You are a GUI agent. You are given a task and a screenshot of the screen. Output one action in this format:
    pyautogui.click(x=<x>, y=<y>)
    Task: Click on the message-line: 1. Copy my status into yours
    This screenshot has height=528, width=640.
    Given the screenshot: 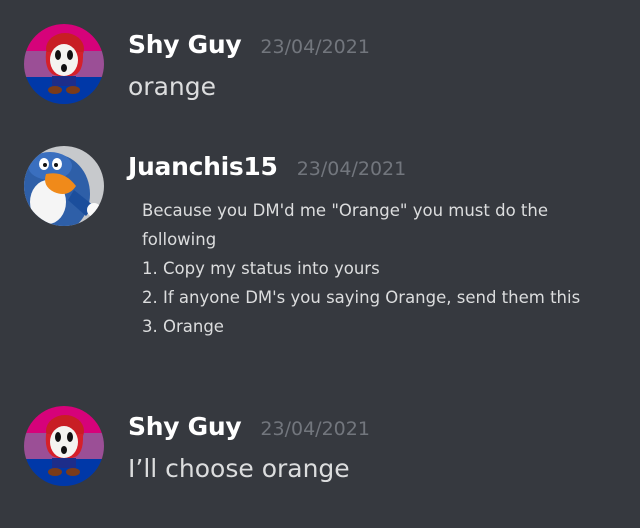 What is the action you would take?
    pyautogui.click(x=261, y=268)
    